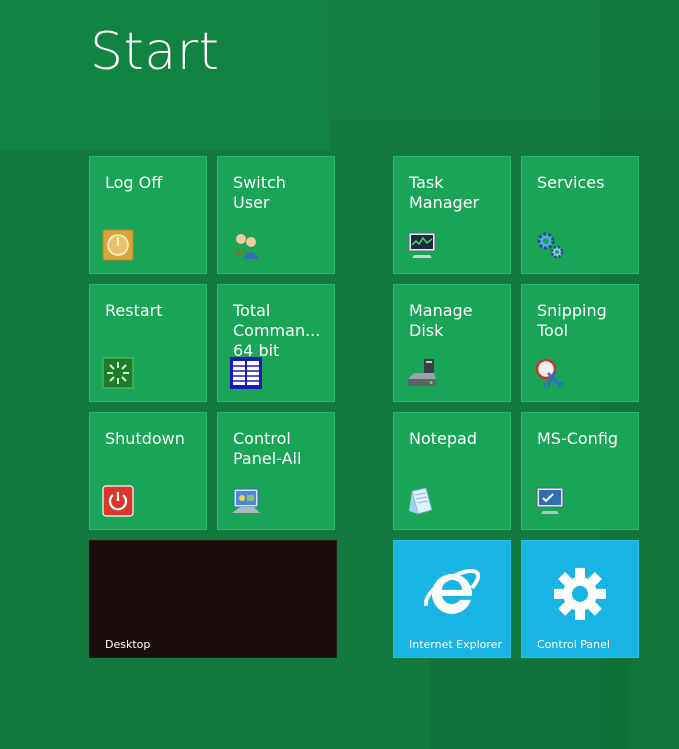 This screenshot has height=749, width=679. What do you see at coordinates (259, 192) in the screenshot?
I see `tile-label: Switch User` at bounding box center [259, 192].